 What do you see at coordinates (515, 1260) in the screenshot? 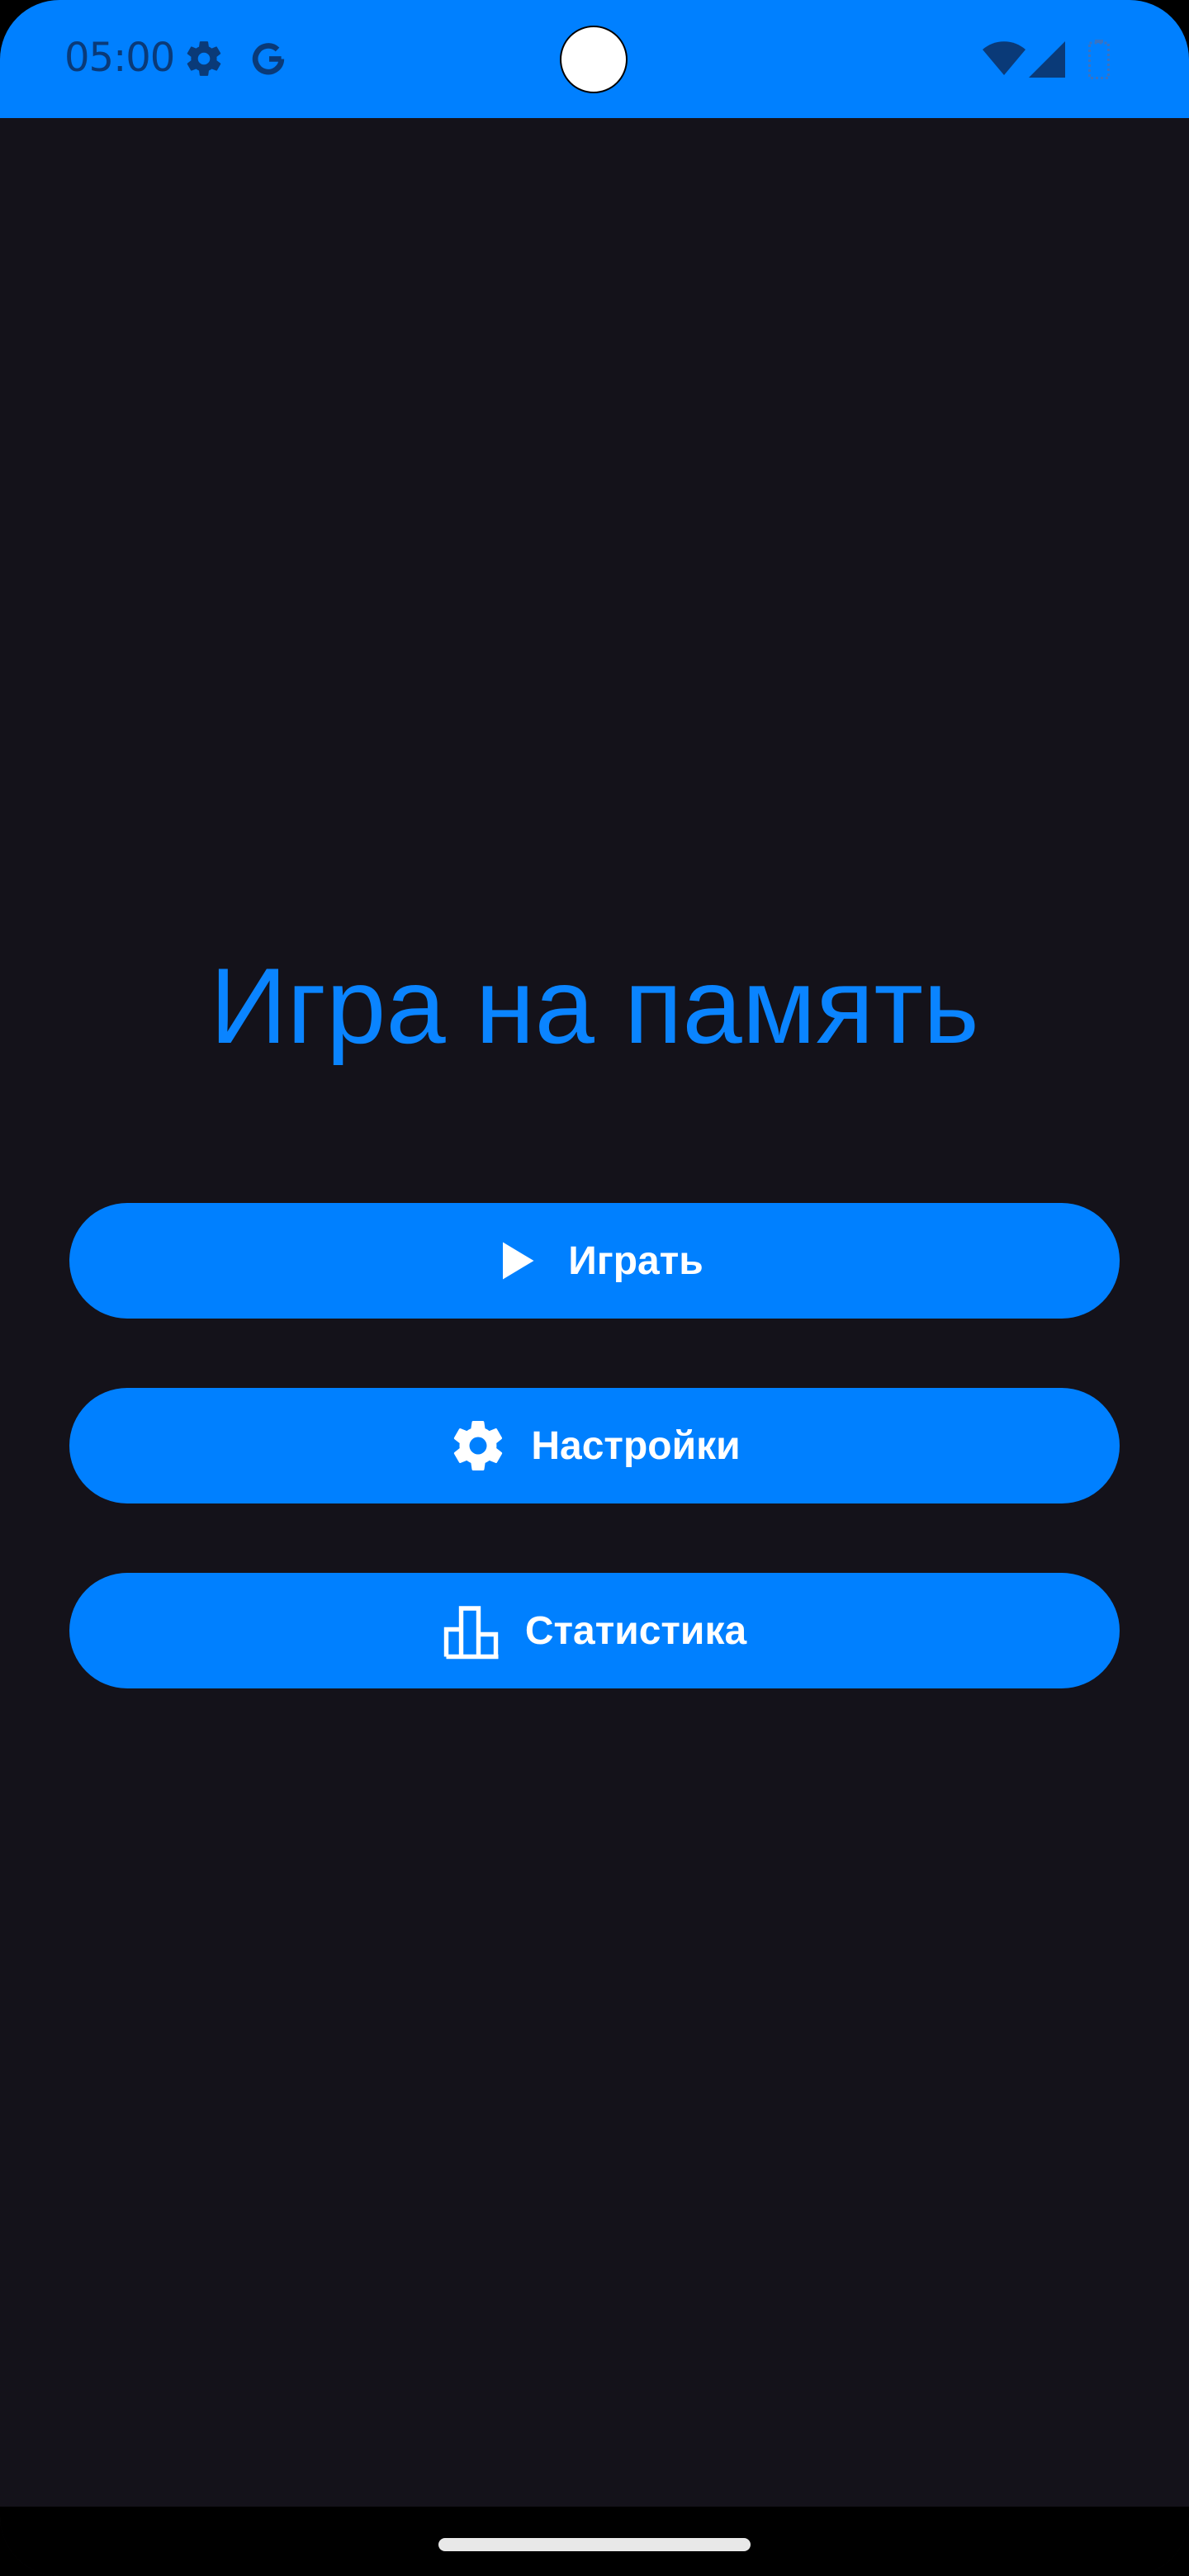
I see `play-icon` at bounding box center [515, 1260].